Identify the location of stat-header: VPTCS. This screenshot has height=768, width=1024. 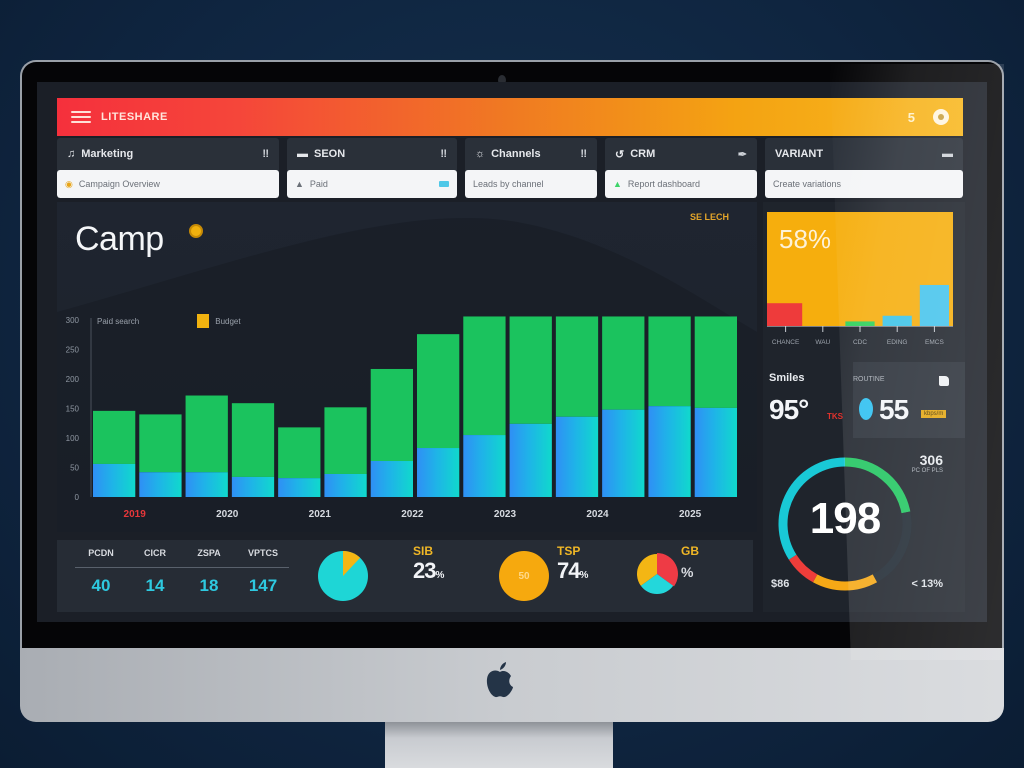
(262, 553).